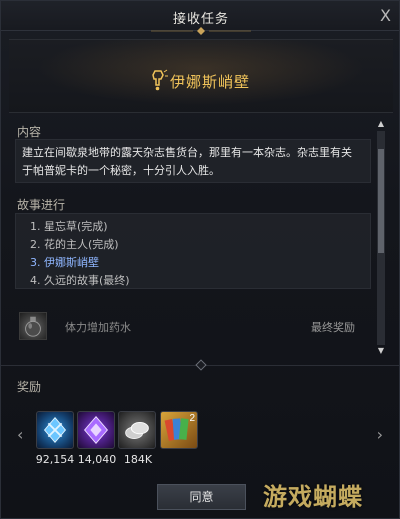  I want to click on accept-button: 同意, so click(201, 497).